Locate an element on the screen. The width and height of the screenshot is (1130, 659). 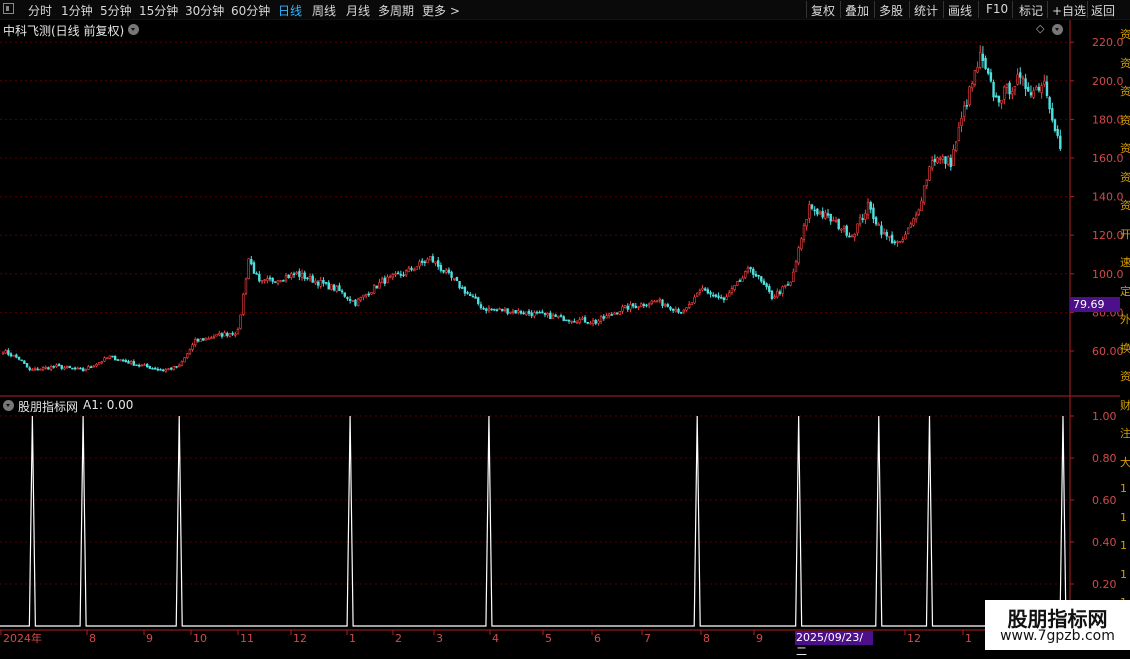
indicator-dropdown-icon is located at coordinates (8, 405).